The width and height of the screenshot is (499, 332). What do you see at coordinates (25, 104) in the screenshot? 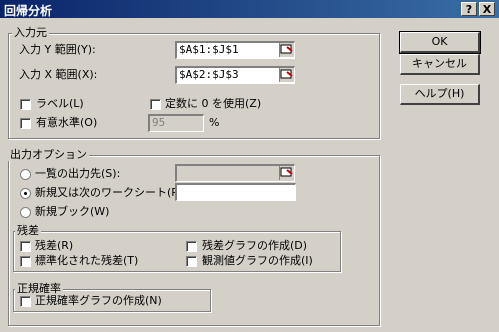
I see `labels-checkbox` at bounding box center [25, 104].